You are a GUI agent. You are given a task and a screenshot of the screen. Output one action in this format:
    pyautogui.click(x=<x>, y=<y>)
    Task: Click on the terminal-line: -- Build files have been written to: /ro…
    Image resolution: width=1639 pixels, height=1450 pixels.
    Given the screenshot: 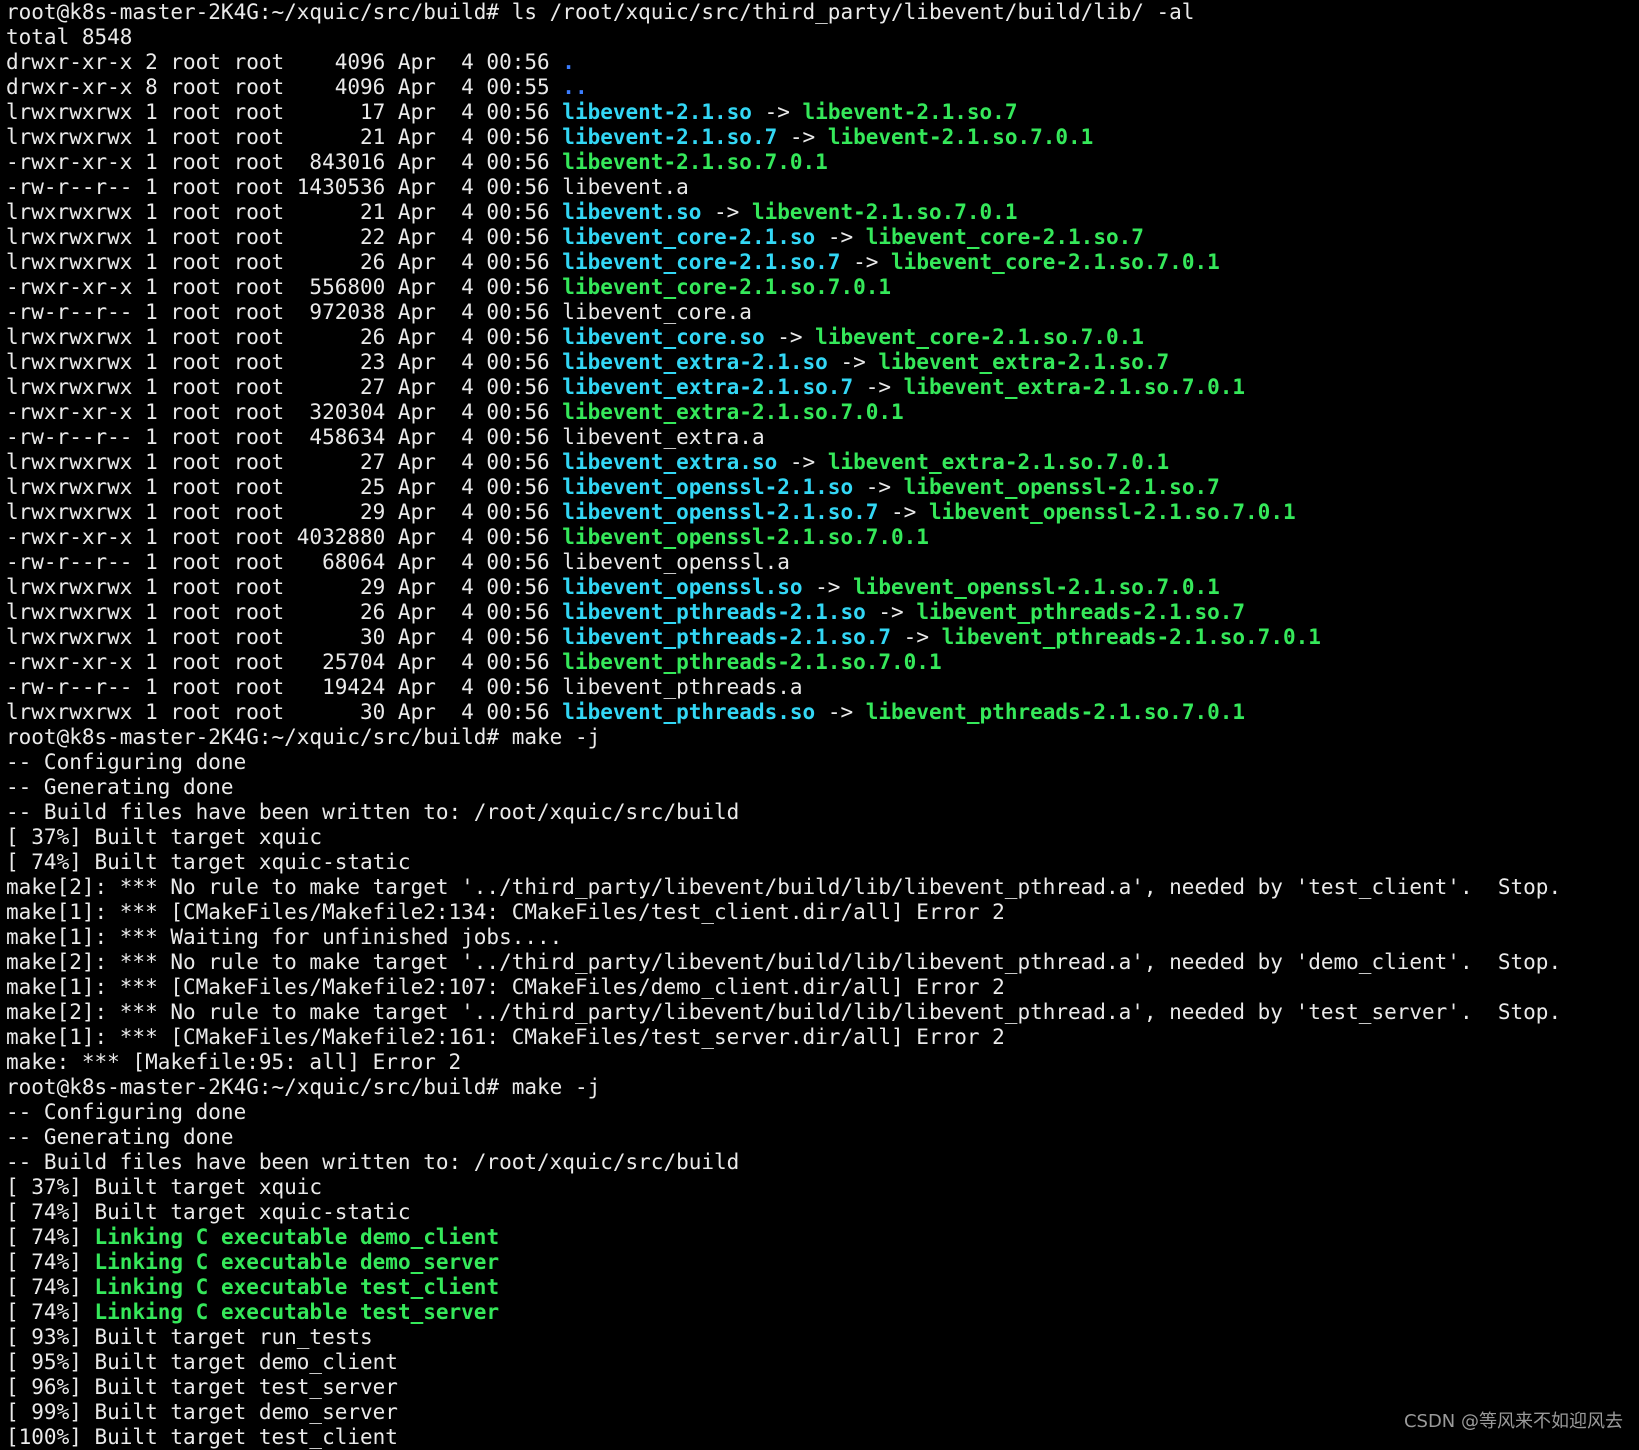 What is the action you would take?
    pyautogui.click(x=822, y=812)
    